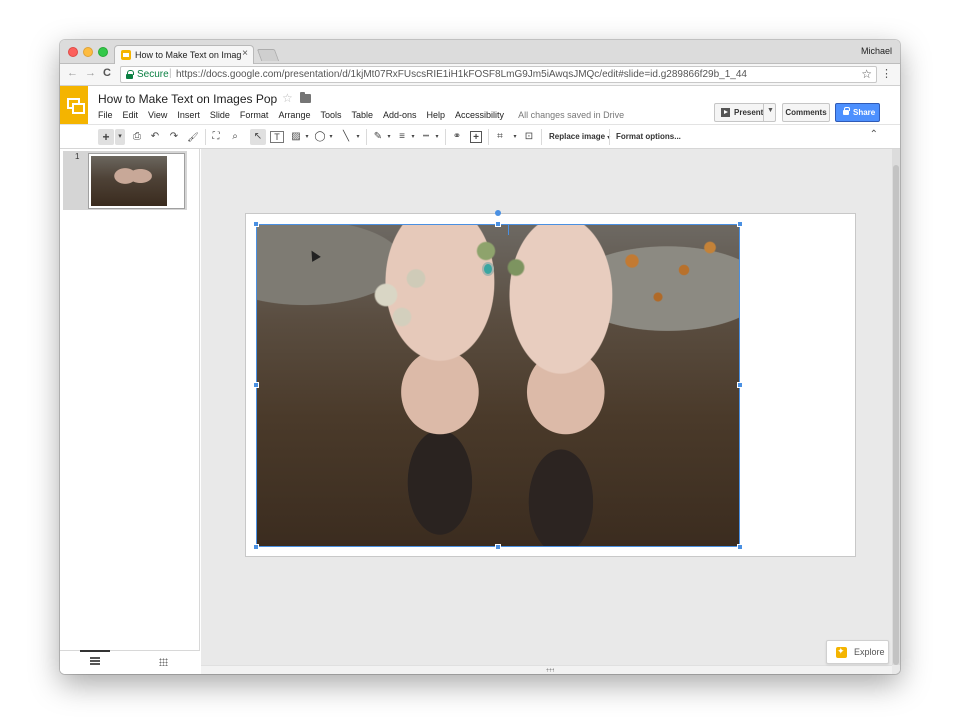 The width and height of the screenshot is (960, 720). I want to click on document-title: How to Make Text on Images Pop, so click(187, 99).